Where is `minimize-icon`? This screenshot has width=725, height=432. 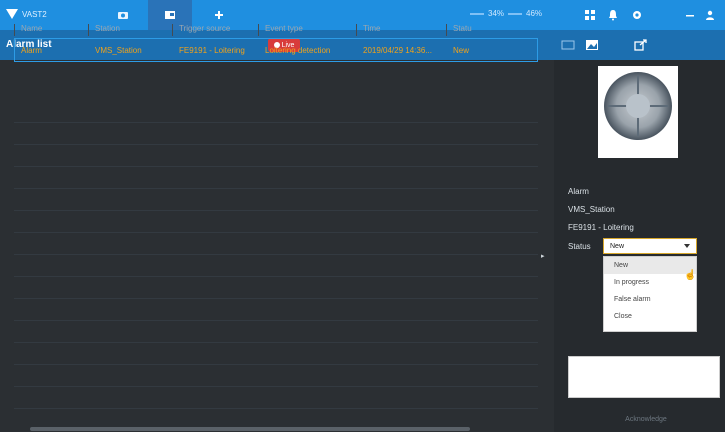 minimize-icon is located at coordinates (690, 16).